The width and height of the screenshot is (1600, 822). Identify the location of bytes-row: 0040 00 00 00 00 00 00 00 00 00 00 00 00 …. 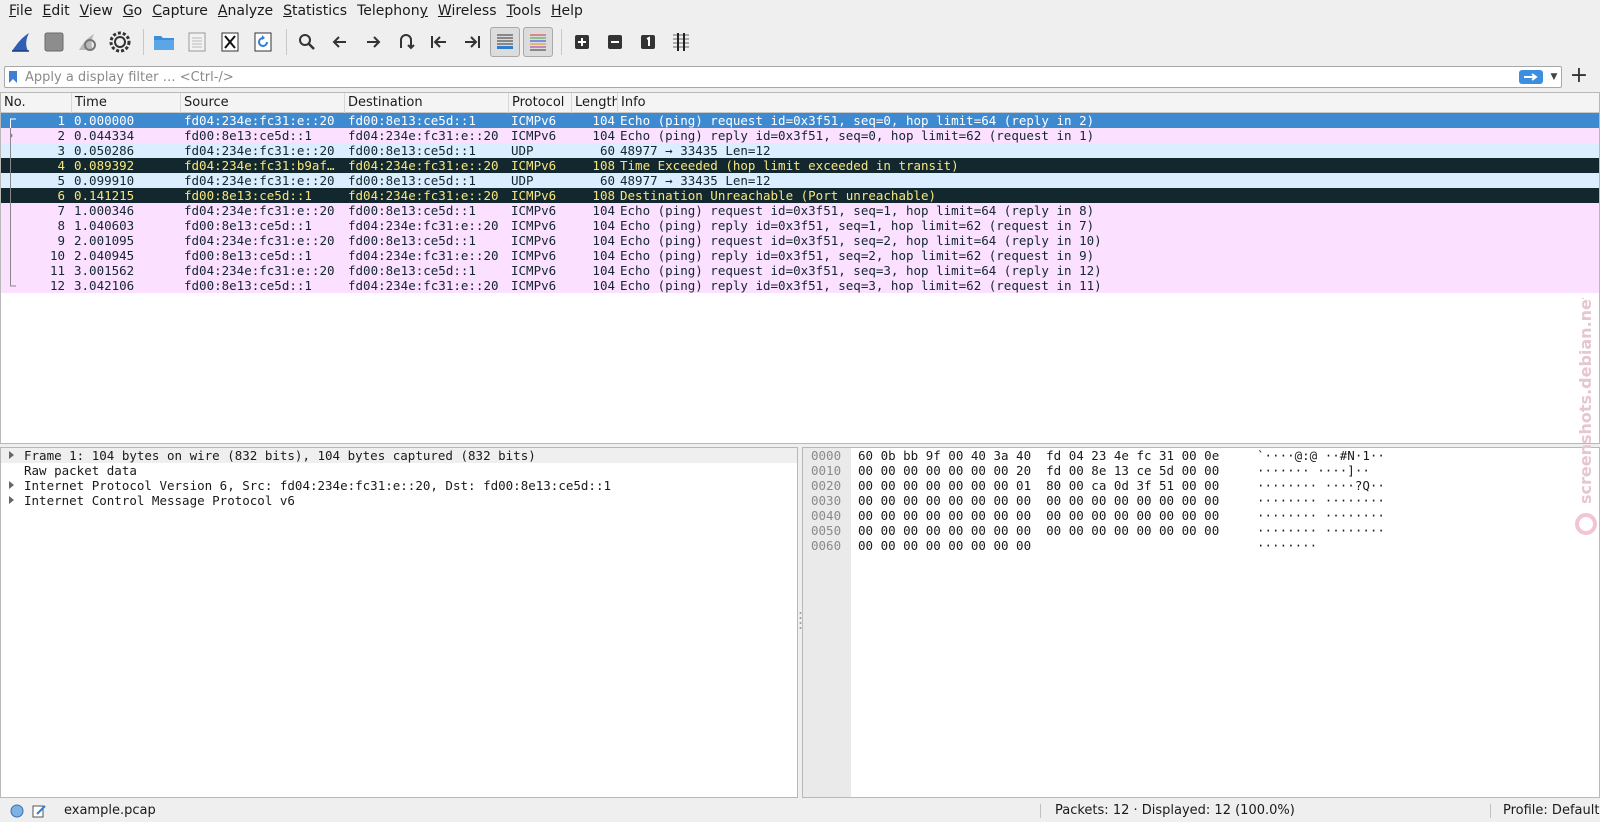
(1201, 515).